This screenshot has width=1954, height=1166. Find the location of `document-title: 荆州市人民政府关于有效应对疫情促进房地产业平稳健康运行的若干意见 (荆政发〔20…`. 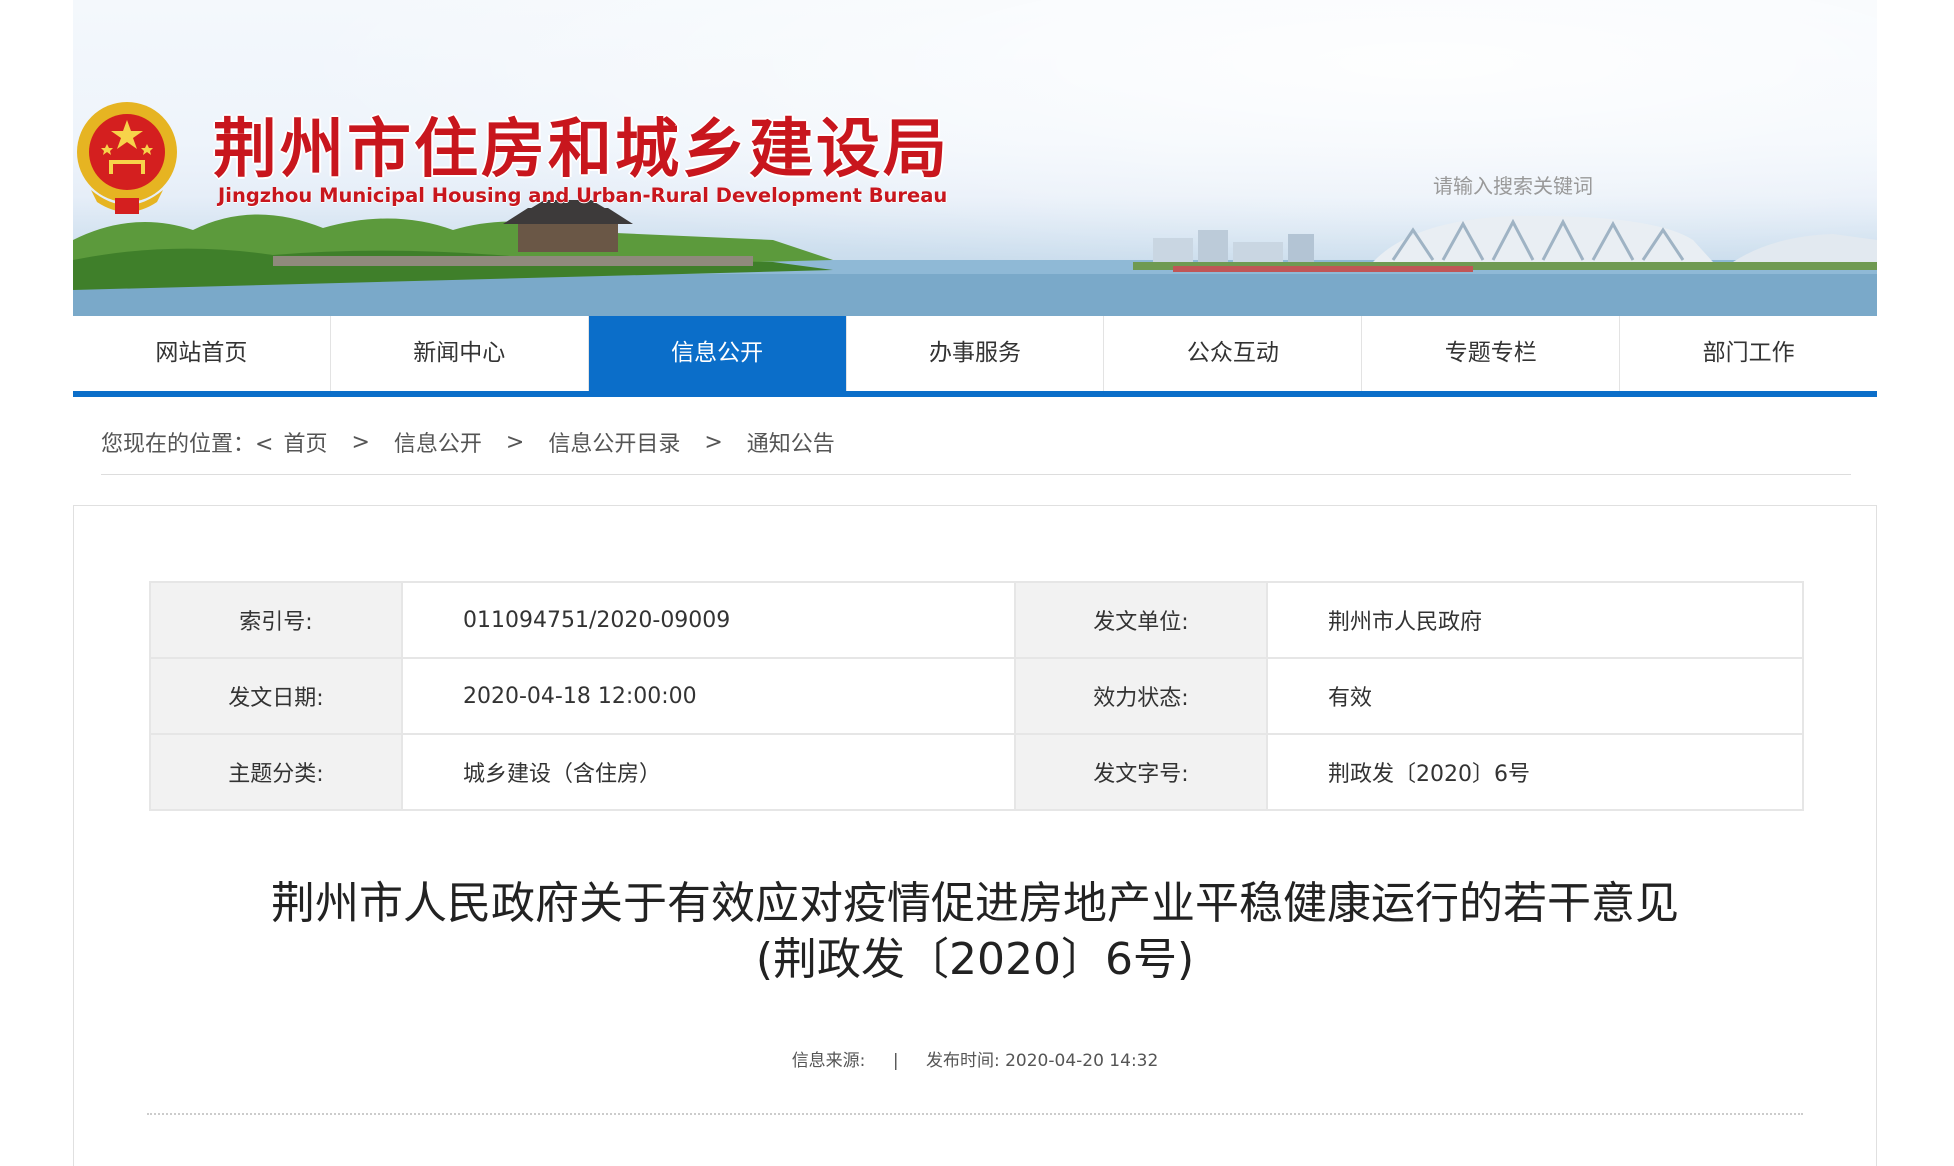

document-title: 荆州市人民政府关于有效应对疫情促进房地产业平稳健康运行的若干意见 (荆政发〔20… is located at coordinates (975, 932).